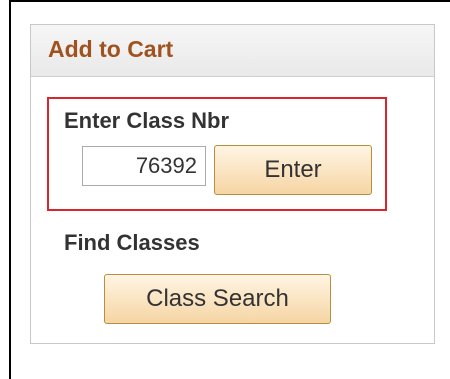 This screenshot has height=379, width=450. I want to click on find-classes-label: Find Classes, so click(132, 242).